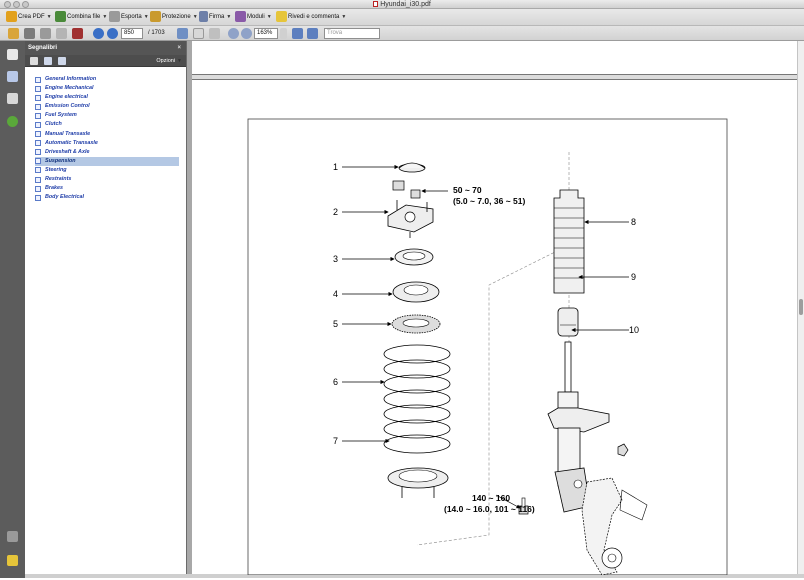  Describe the element at coordinates (107, 115) in the screenshot. I see `bookmark-fuel-system: Fuel System` at that location.